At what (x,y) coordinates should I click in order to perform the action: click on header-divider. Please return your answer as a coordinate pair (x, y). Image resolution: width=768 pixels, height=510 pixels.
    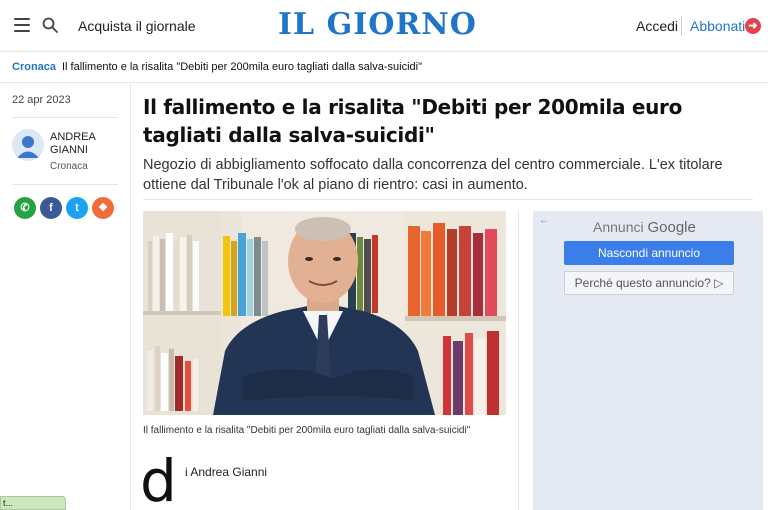
    Looking at the image, I should click on (681, 26).